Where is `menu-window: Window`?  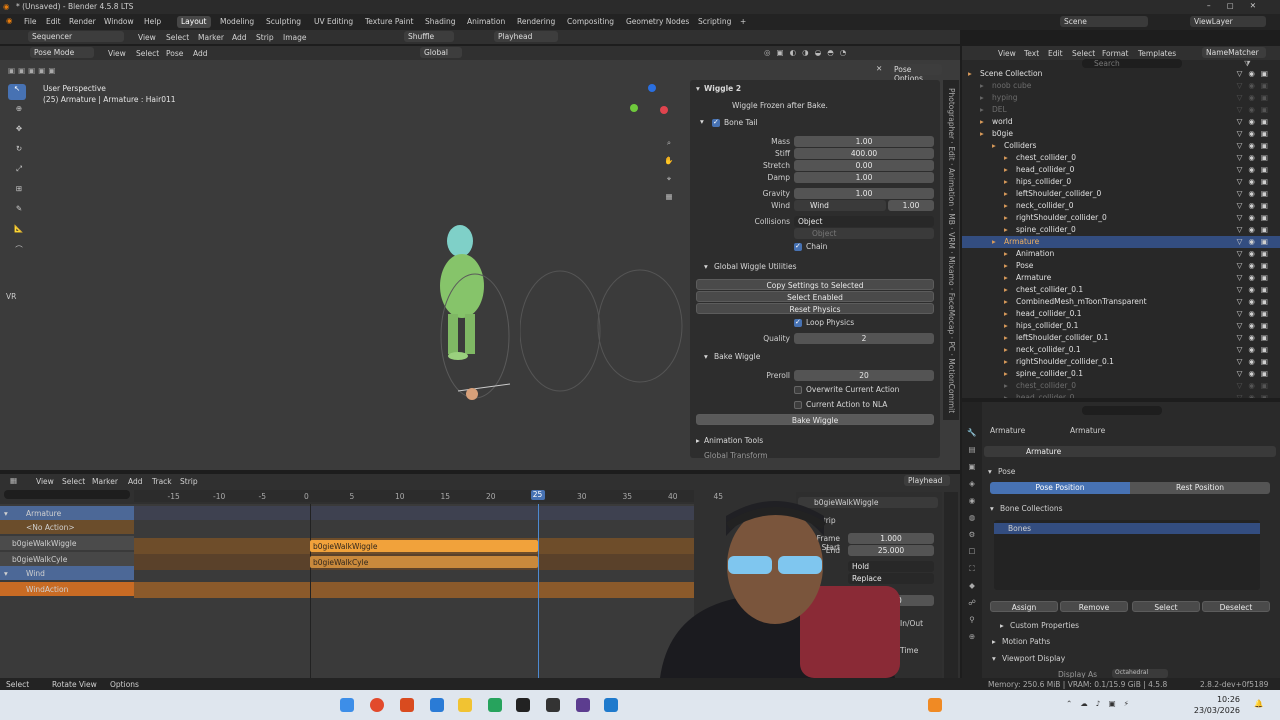 menu-window: Window is located at coordinates (119, 21).